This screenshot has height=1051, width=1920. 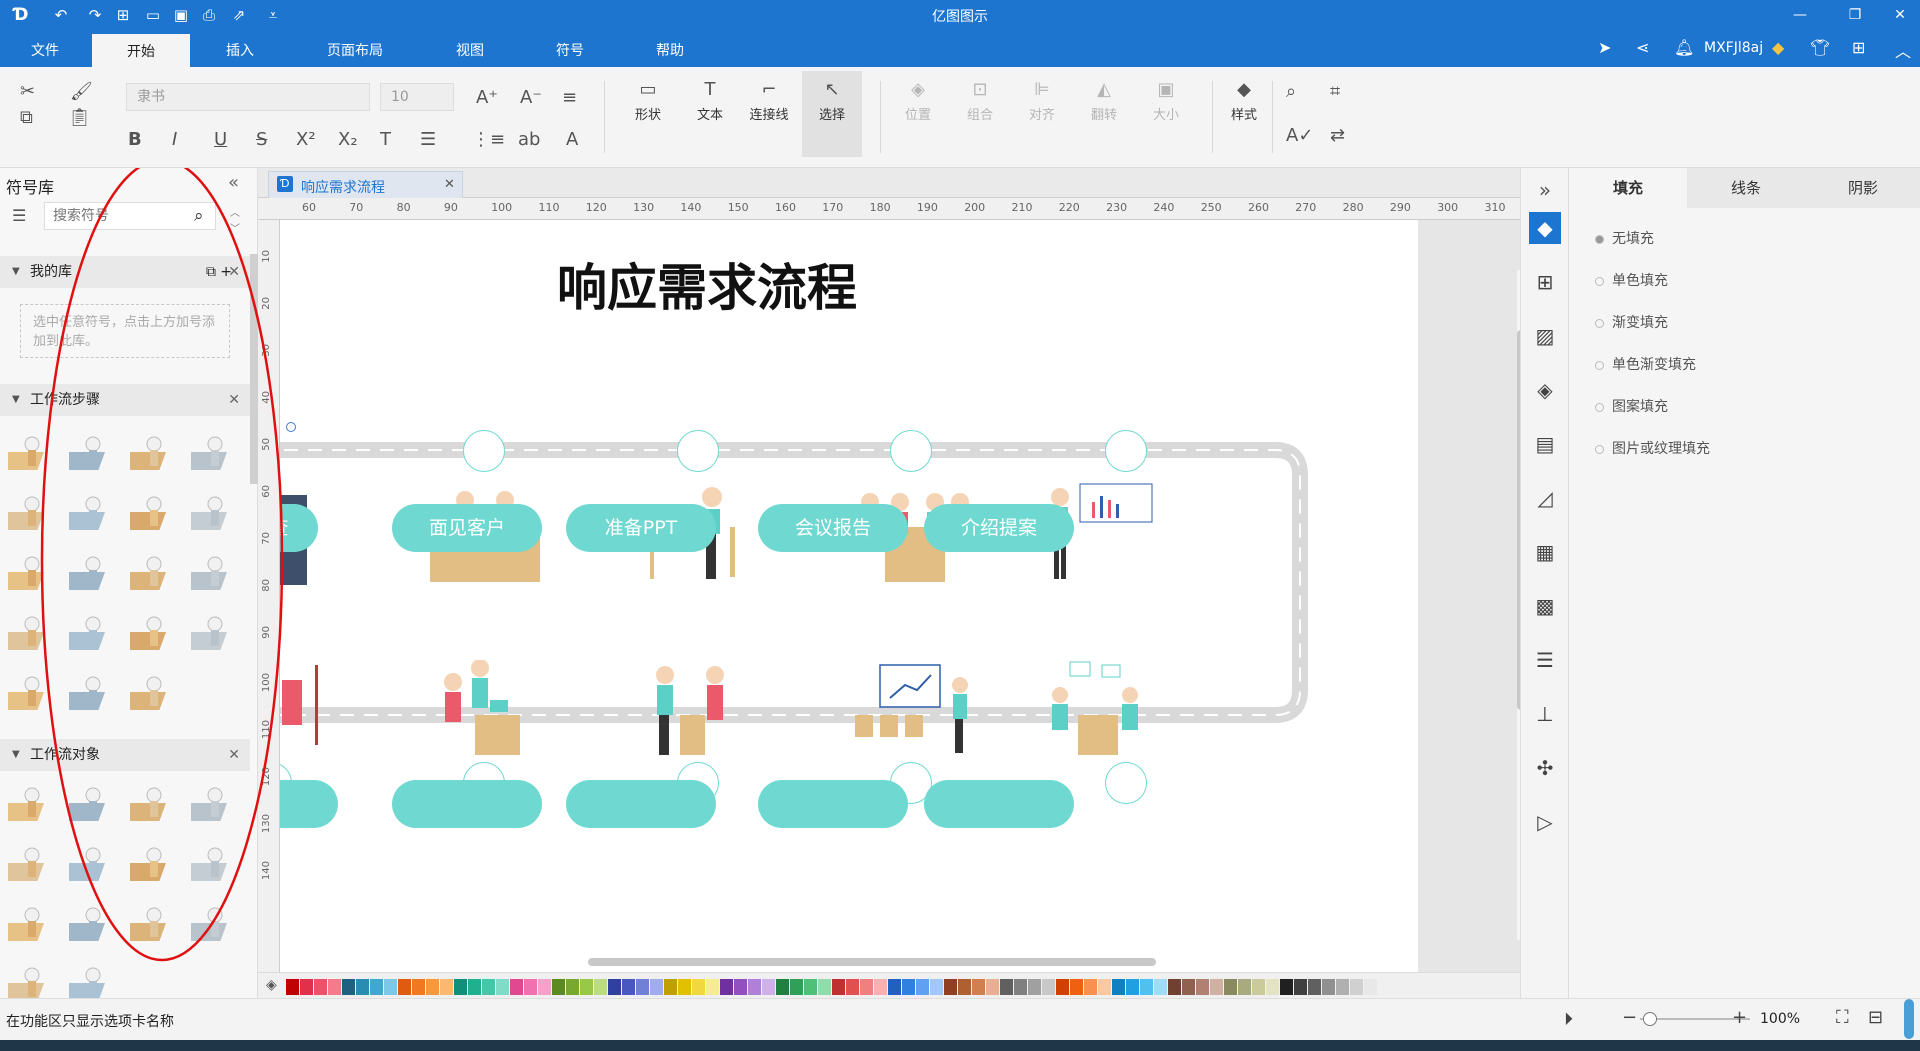 What do you see at coordinates (1684, 47) in the screenshot?
I see `bell-icon: 🔔︎` at bounding box center [1684, 47].